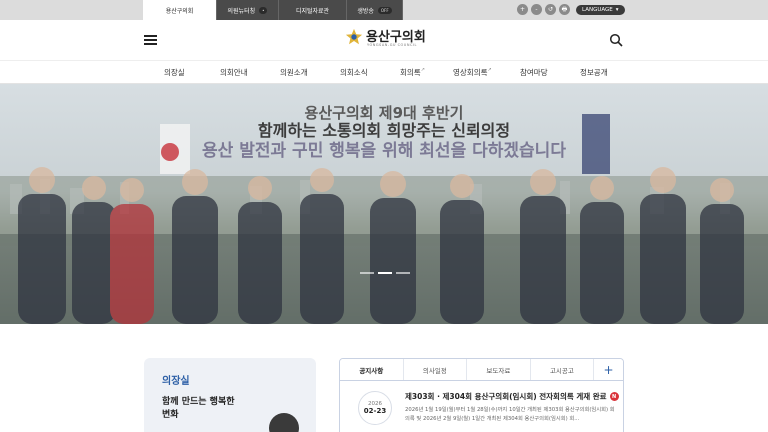  Describe the element at coordinates (384, 72) in the screenshot. I see `main-navigation: 의장실 의회안내 의원소개 의회소식 회의록↗ 영상회의록↗ 참여마당 정보공개` at that location.